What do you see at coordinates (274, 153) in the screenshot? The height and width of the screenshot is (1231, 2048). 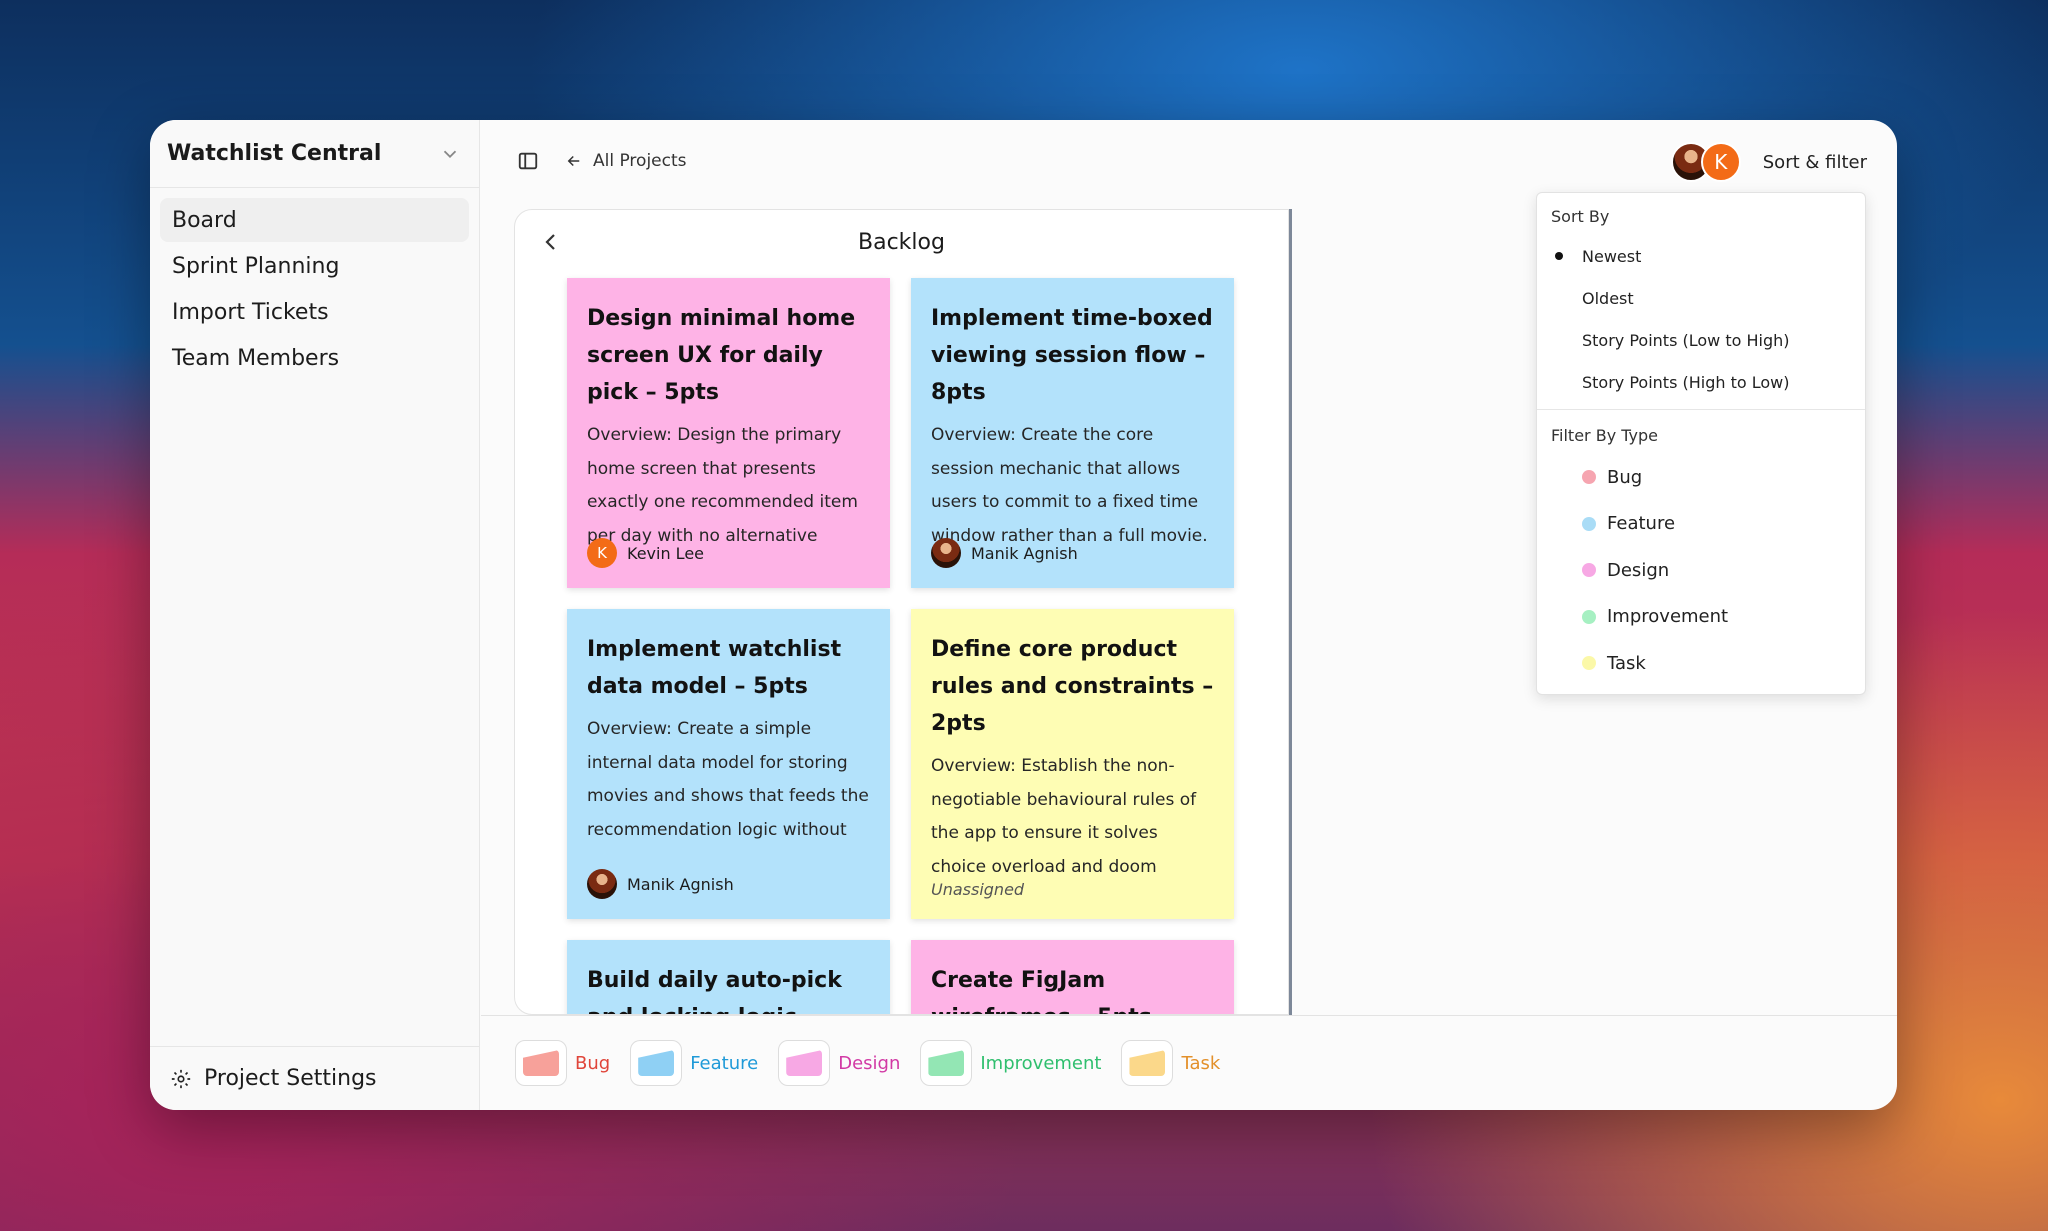 I see `workspace-name: Watchlist Central` at bounding box center [274, 153].